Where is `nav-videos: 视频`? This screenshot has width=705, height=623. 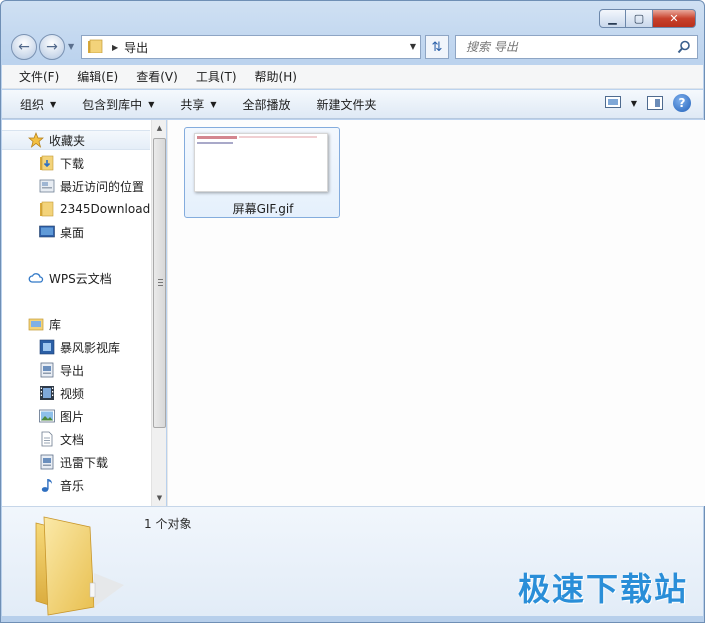
nav-videos: 视频 is located at coordinates (76, 393).